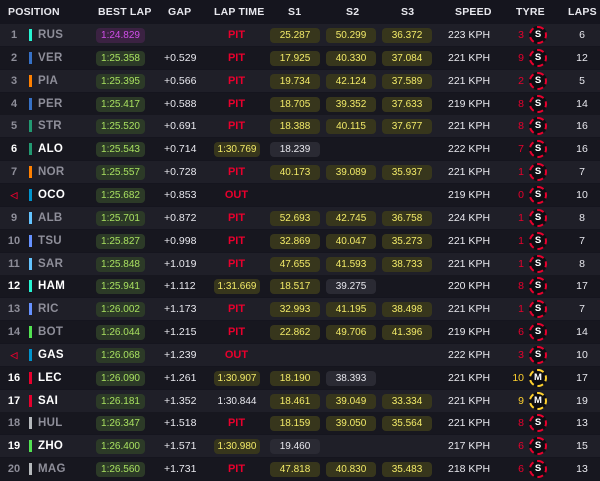  I want to click on header-s2: S2, so click(352, 12).